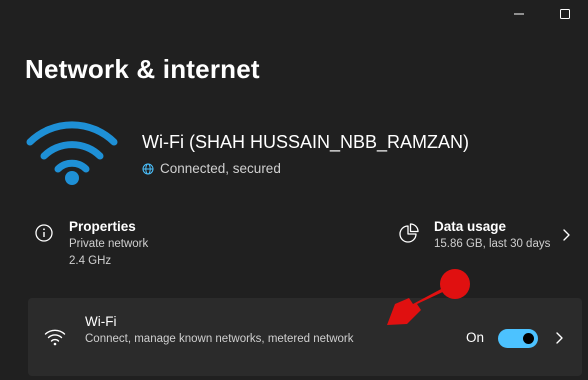 This screenshot has height=380, width=588. Describe the element at coordinates (409, 233) in the screenshot. I see `data-usage-icon` at that location.